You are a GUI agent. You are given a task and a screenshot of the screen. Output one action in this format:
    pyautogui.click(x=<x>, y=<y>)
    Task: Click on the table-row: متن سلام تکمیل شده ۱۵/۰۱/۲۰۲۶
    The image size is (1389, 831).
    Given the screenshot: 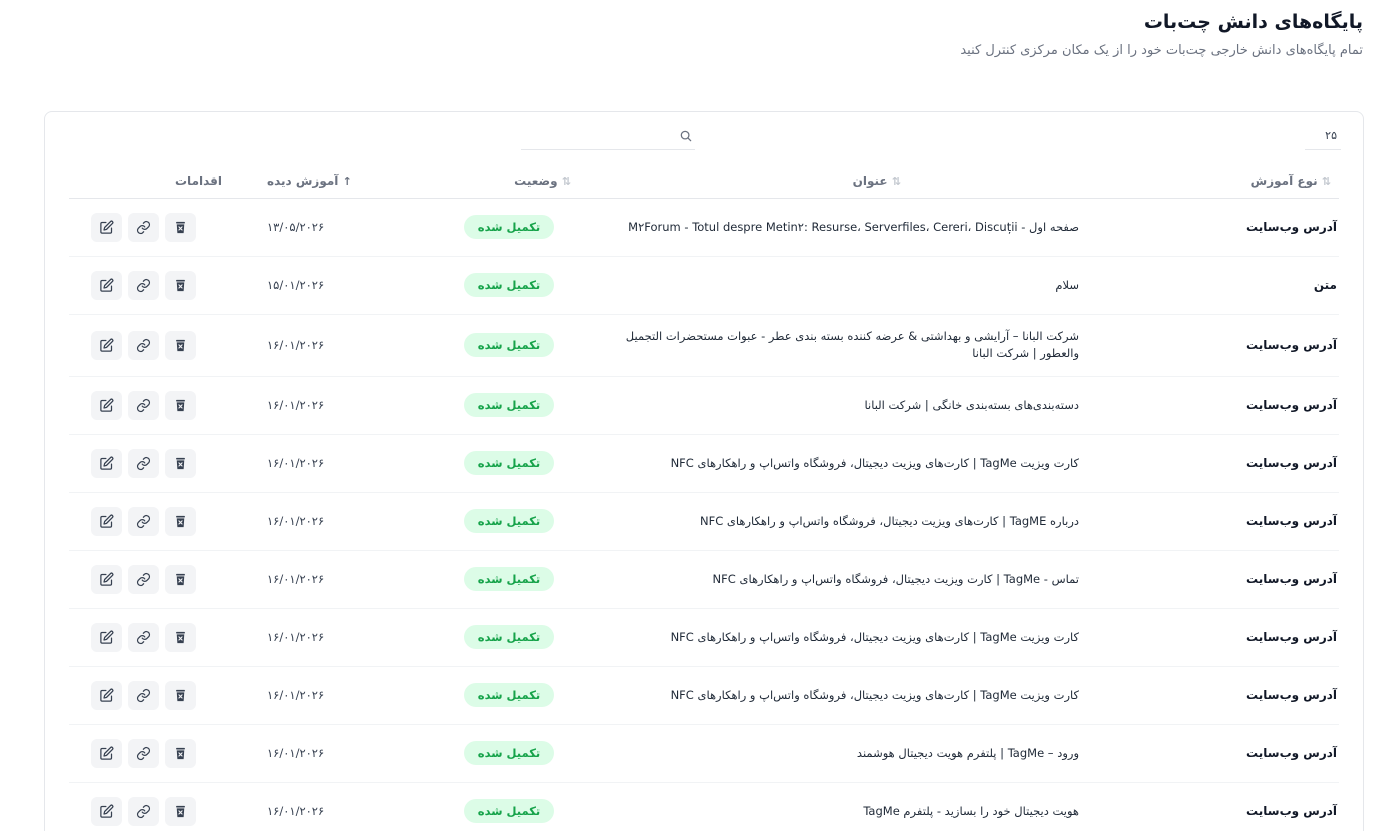 What is the action you would take?
    pyautogui.click(x=704, y=285)
    